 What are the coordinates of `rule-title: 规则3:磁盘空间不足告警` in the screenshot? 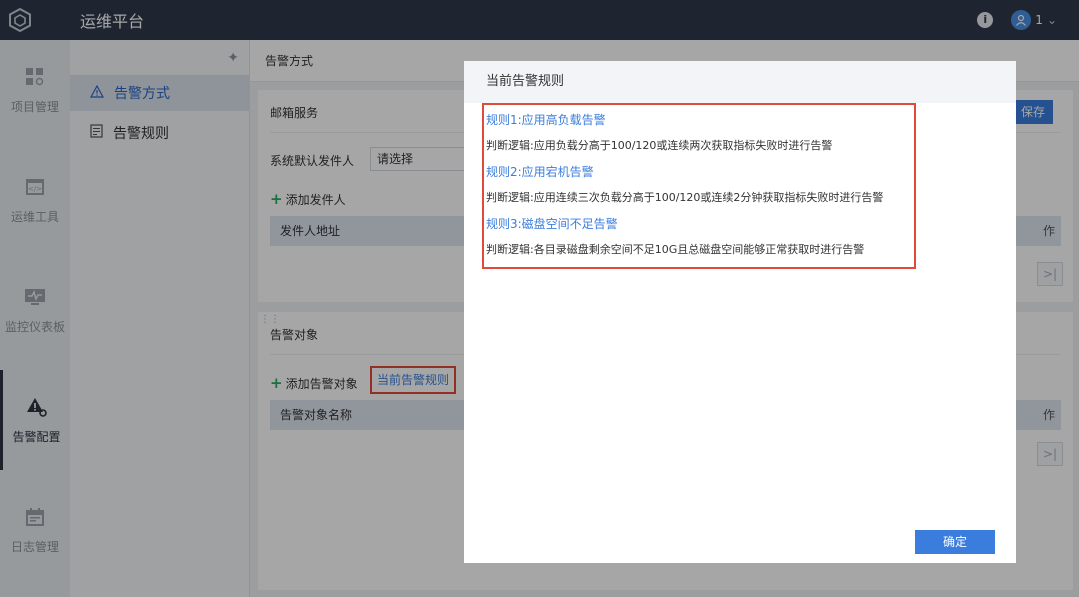 It's located at (552, 224).